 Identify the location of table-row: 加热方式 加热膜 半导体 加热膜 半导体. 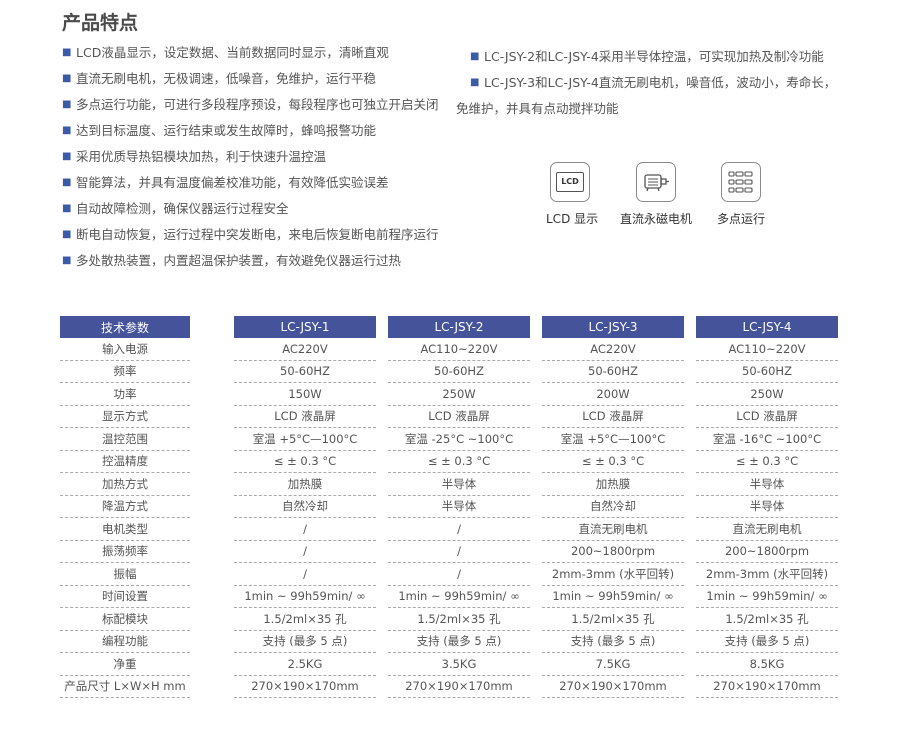
(449, 484).